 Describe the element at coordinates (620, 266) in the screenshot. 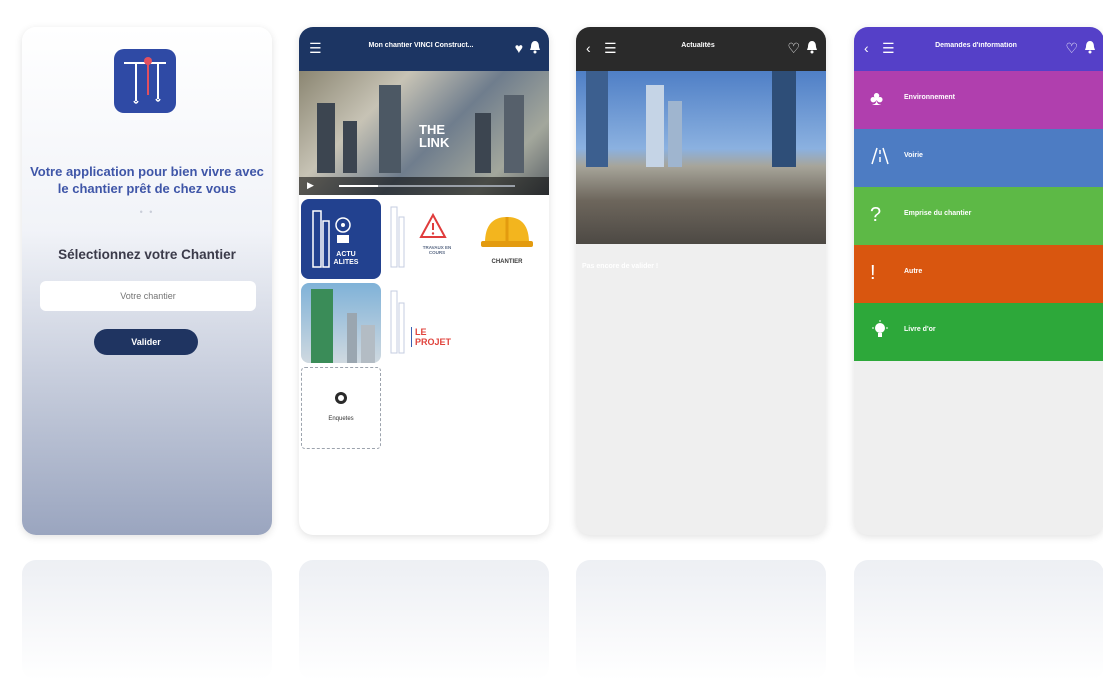

I see `news-caption: Pas encore de valider !` at that location.